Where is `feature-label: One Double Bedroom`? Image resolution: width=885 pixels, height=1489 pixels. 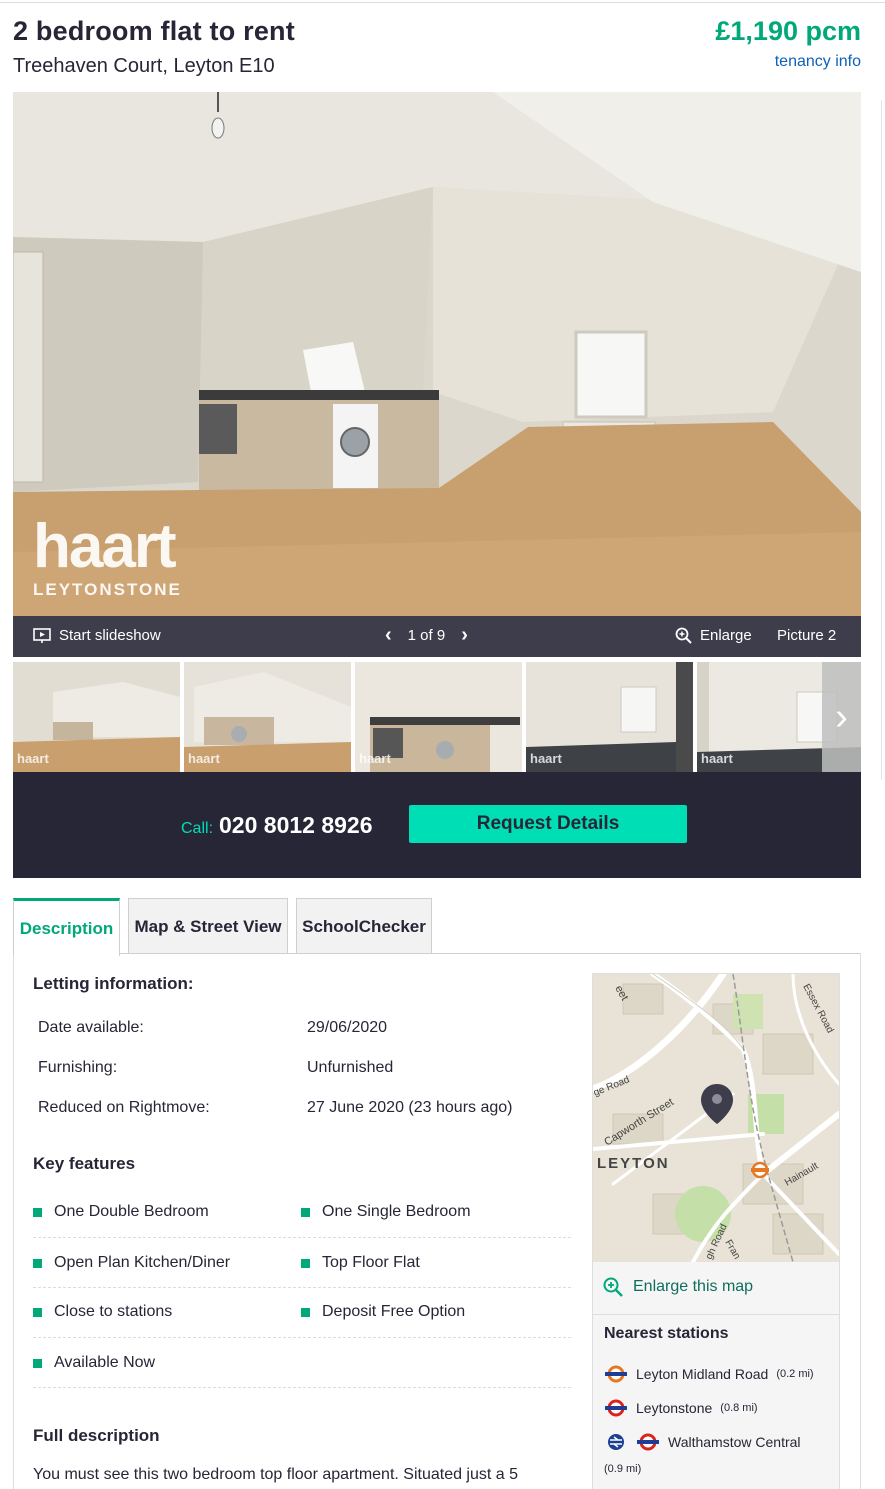 feature-label: One Double Bedroom is located at coordinates (131, 1211).